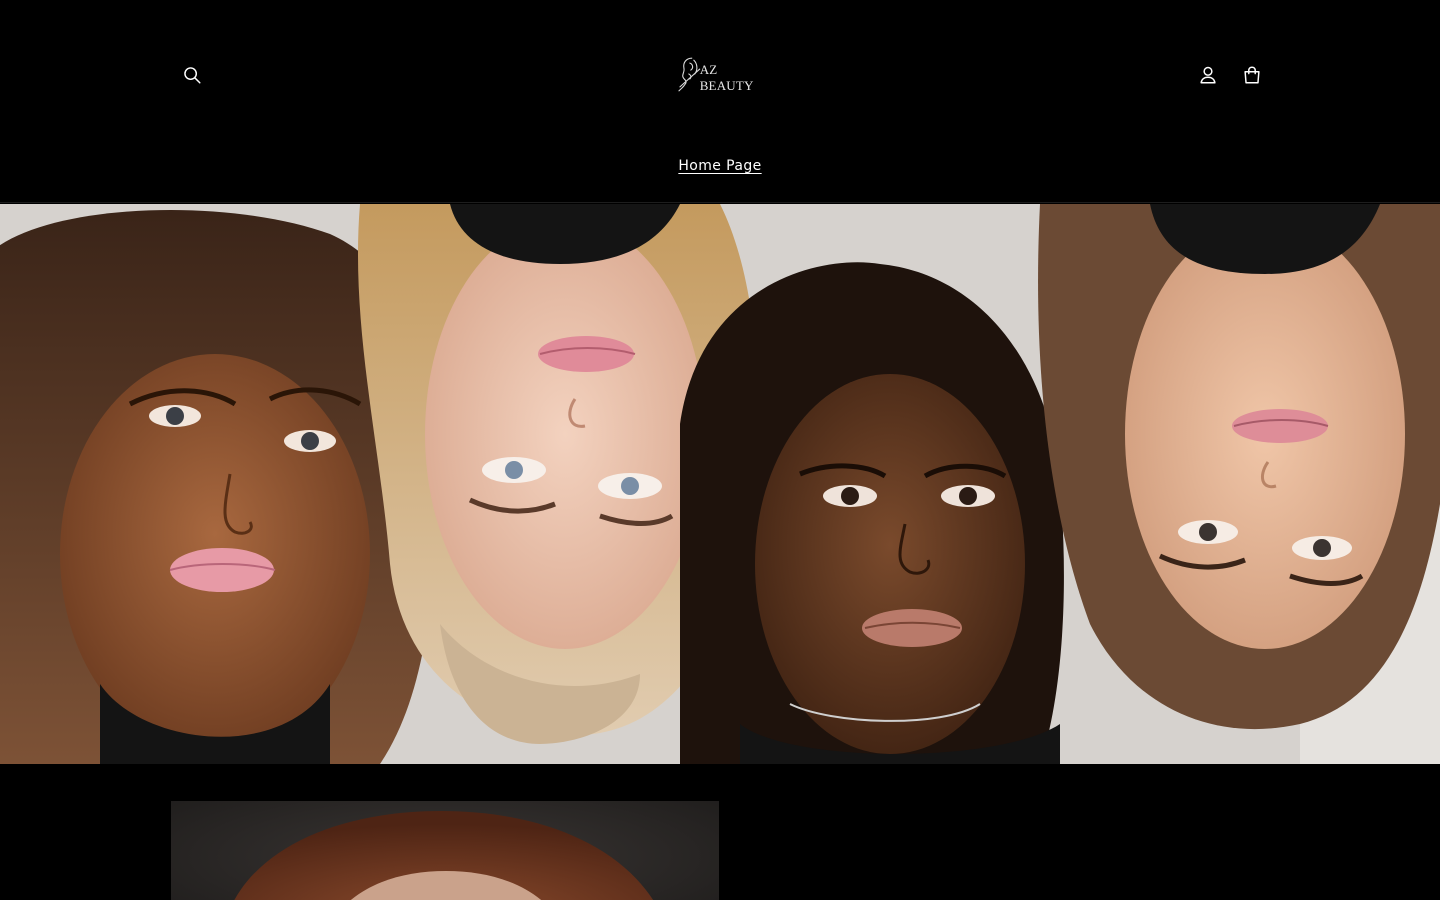 This screenshot has height=900, width=1440. I want to click on logo-text: AZ BEAUTY, so click(726, 77).